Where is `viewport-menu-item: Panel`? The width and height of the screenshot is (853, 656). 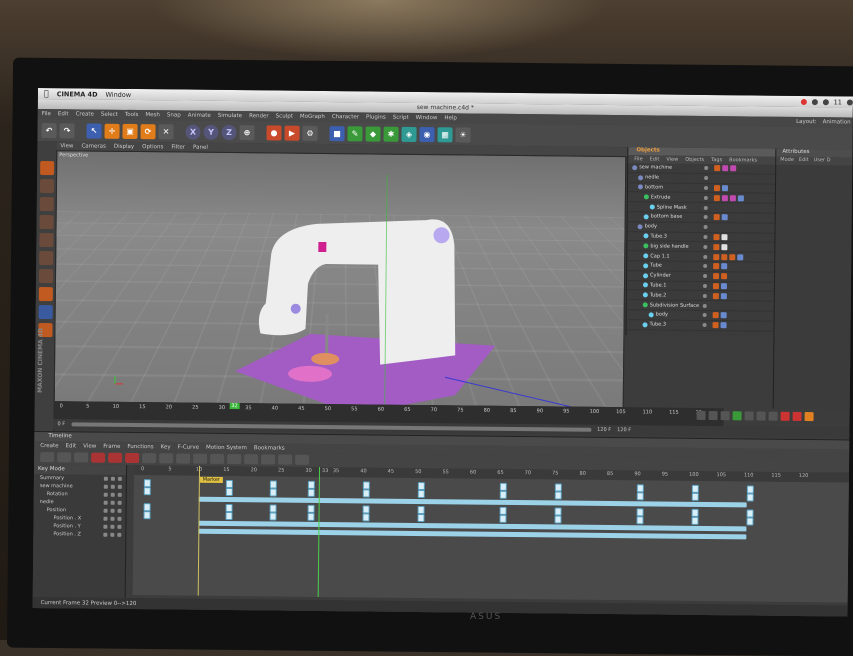 viewport-menu-item: Panel is located at coordinates (200, 147).